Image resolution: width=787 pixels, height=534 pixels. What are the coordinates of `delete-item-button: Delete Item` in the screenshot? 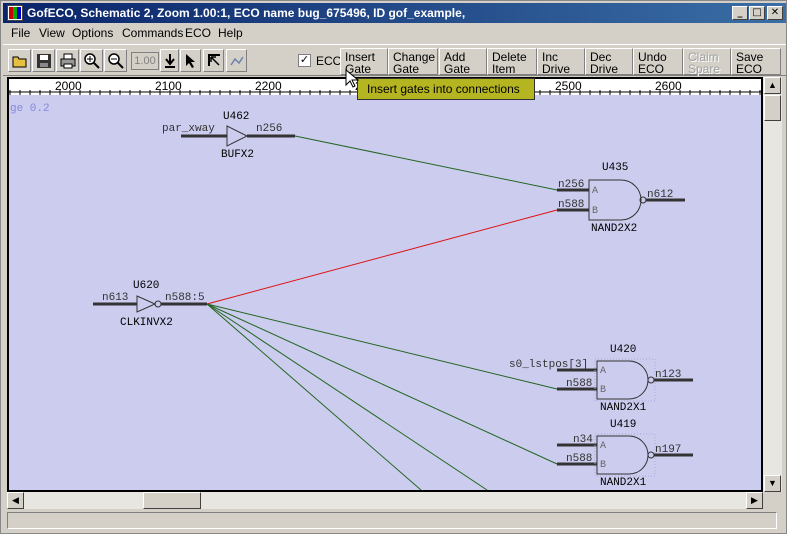 It's located at (512, 61).